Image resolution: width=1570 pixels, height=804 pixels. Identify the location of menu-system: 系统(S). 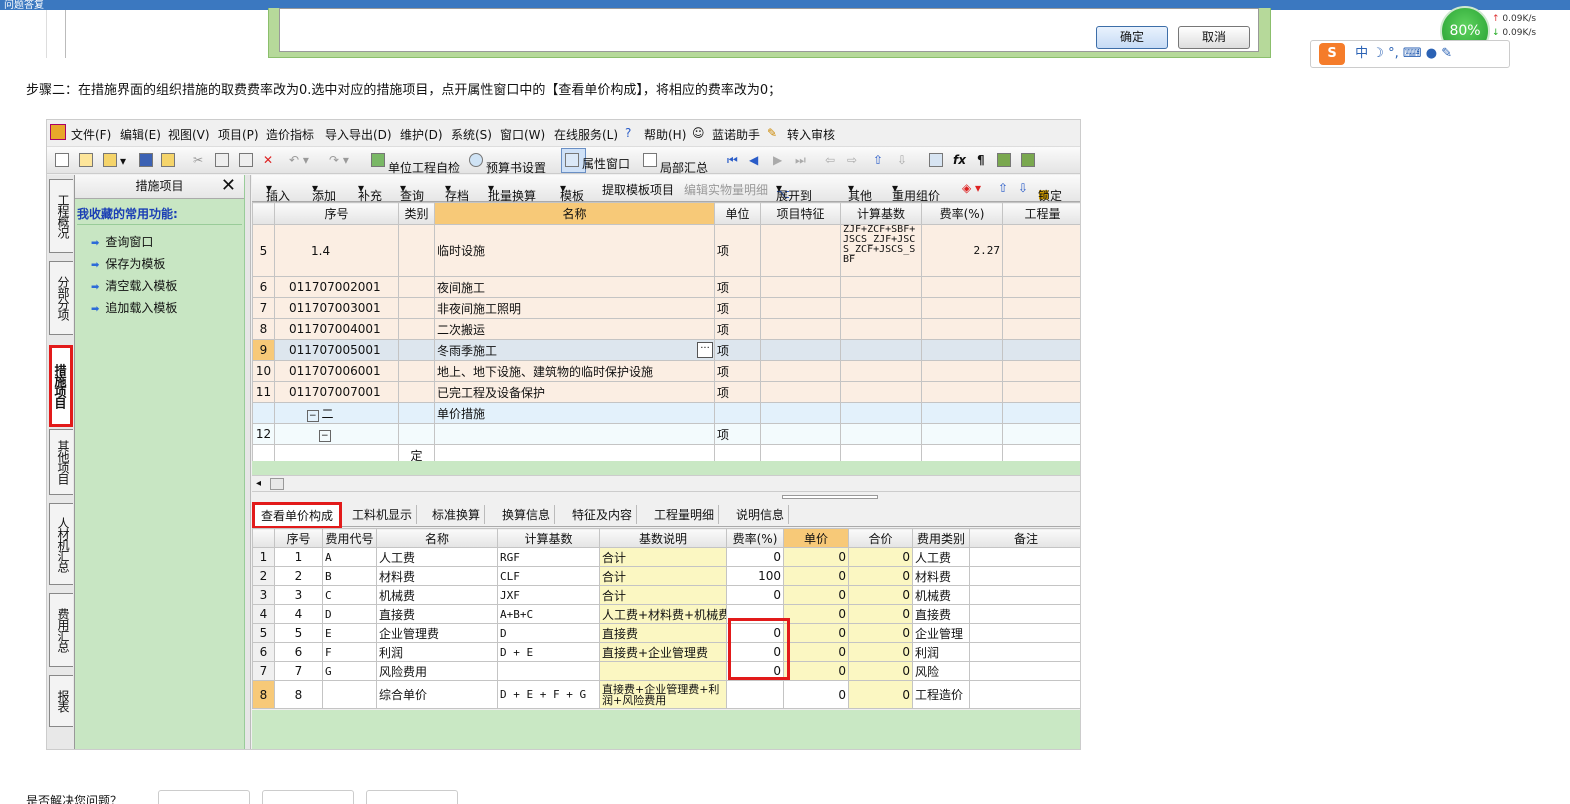
(471, 134).